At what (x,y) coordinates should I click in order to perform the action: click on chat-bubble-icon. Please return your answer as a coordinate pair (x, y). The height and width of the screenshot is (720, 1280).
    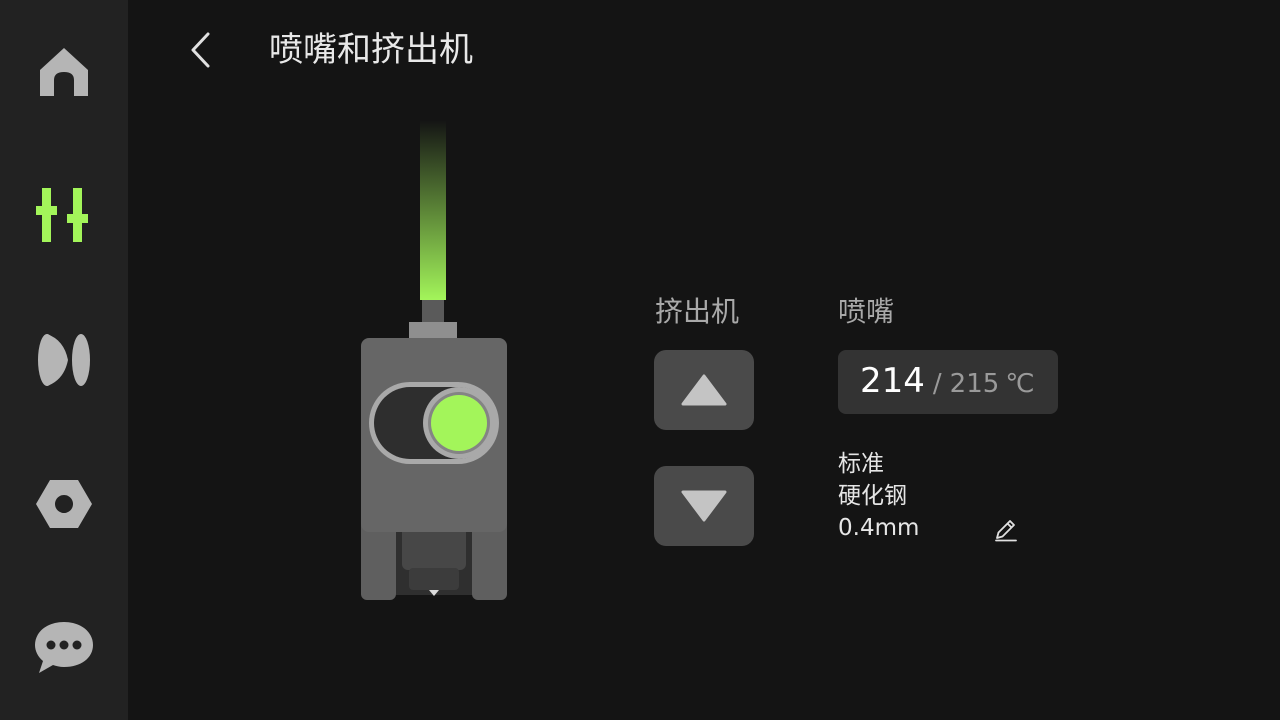
    Looking at the image, I should click on (64, 647).